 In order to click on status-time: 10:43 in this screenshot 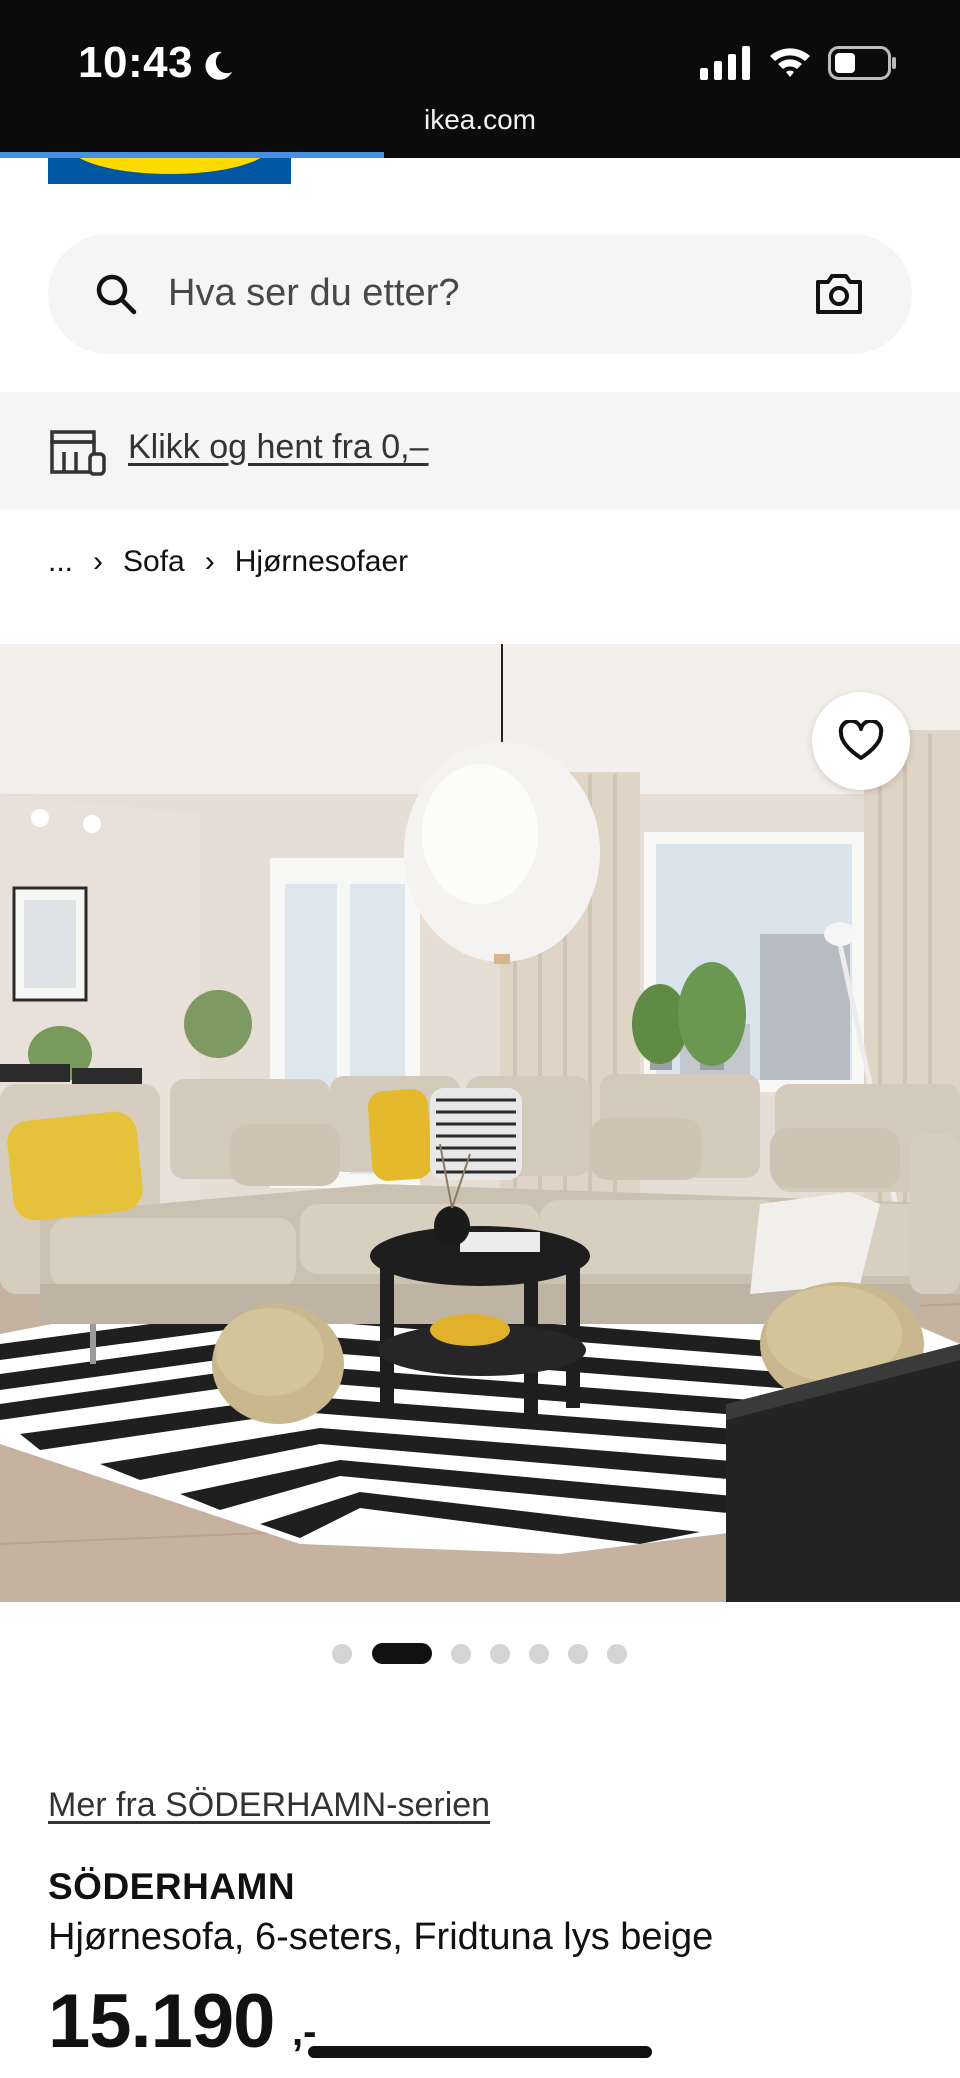, I will do `click(136, 62)`.